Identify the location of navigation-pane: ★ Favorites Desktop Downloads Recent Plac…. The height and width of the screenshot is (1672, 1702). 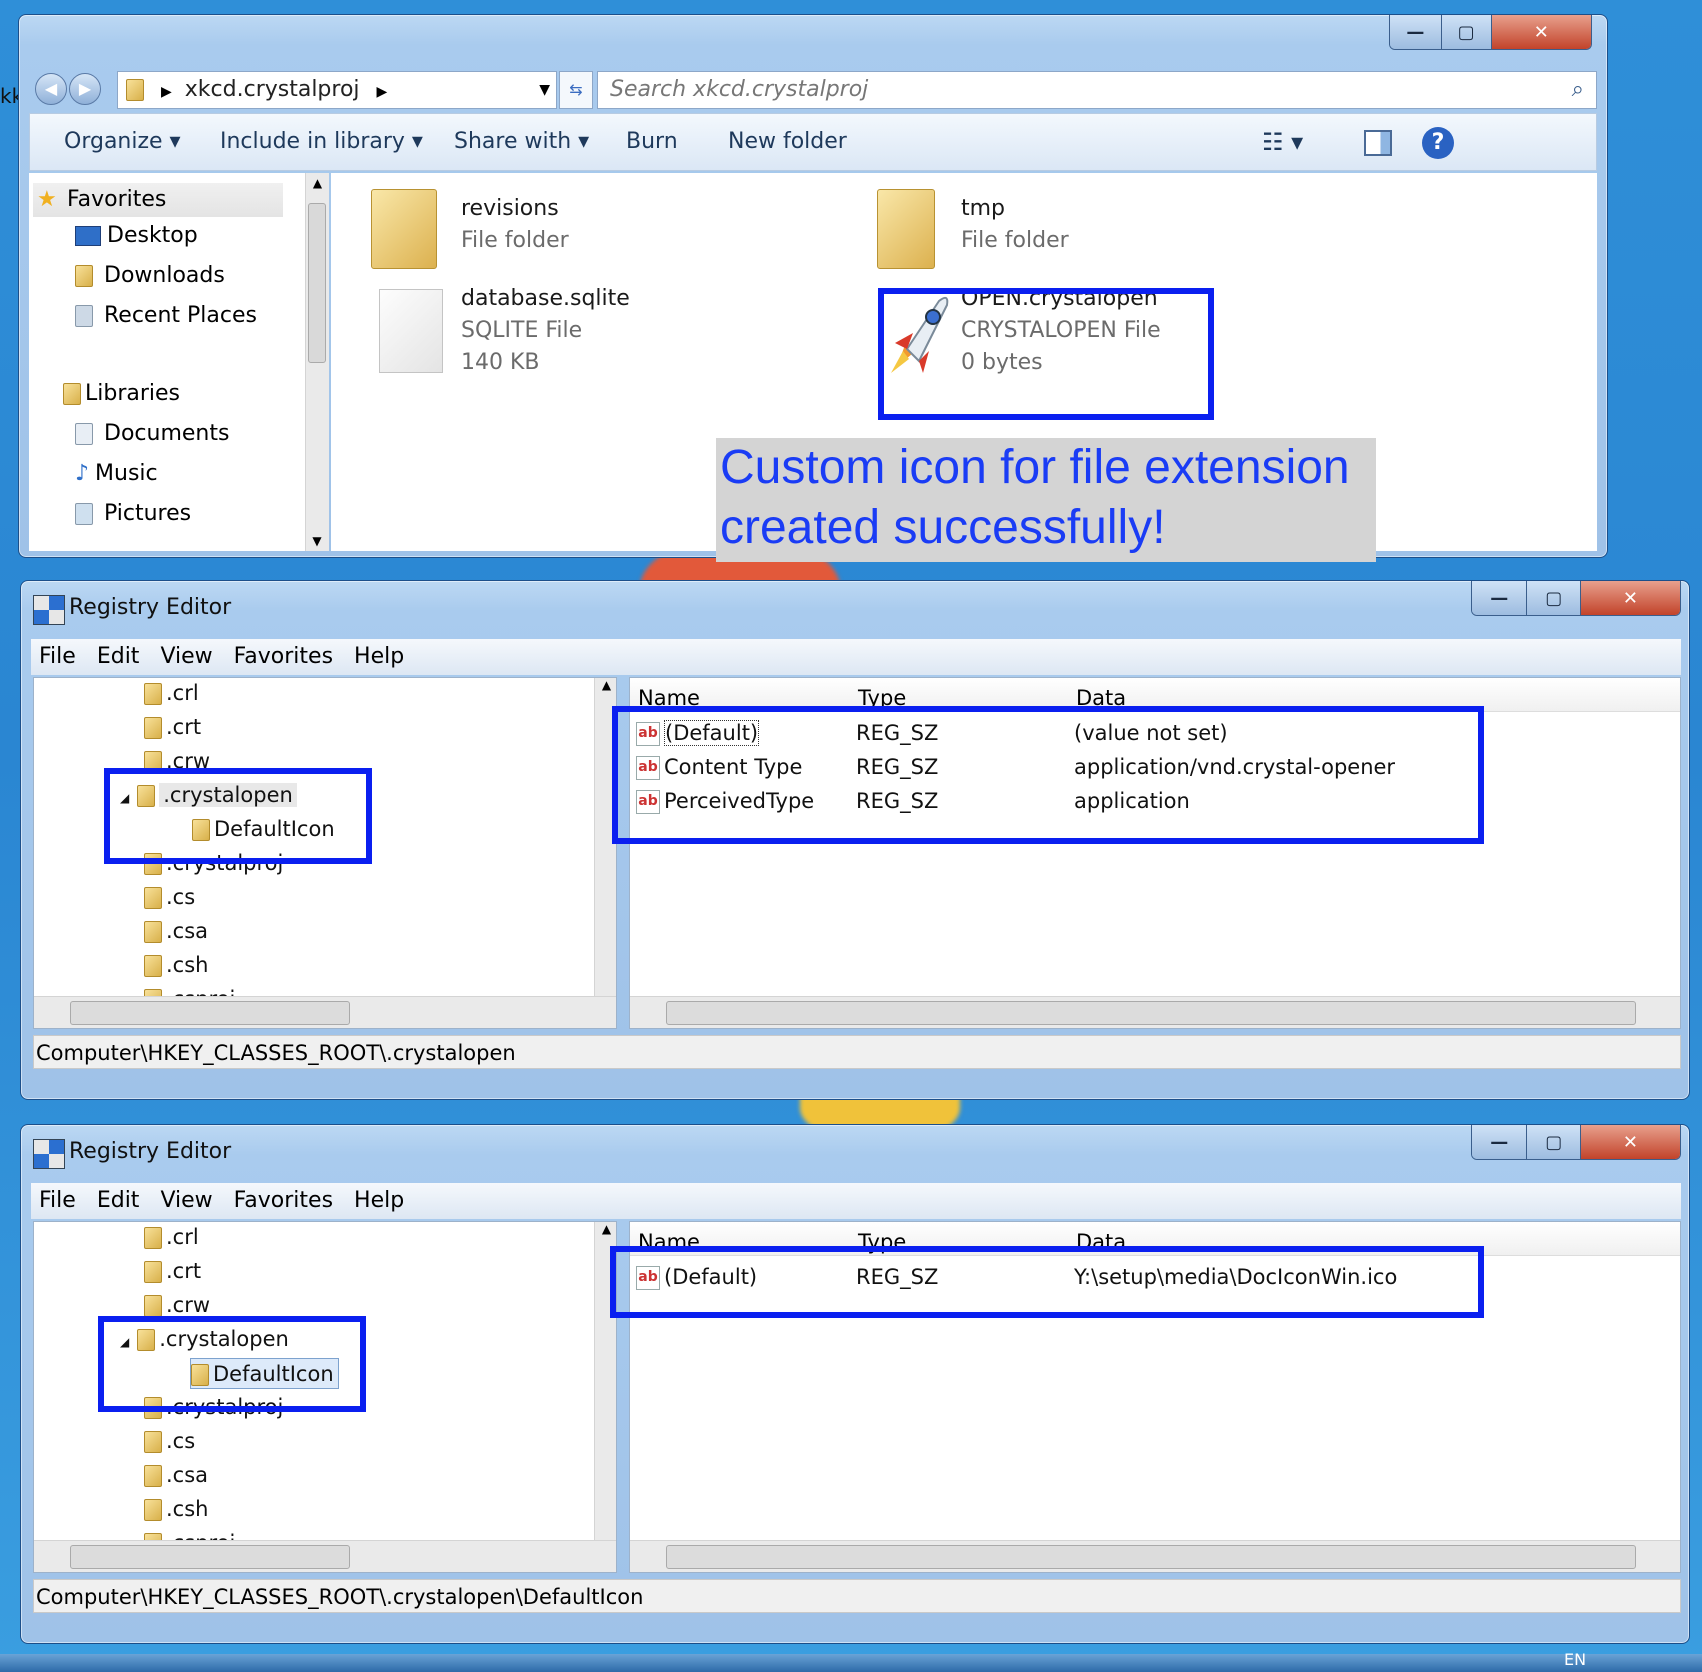
(179, 362).